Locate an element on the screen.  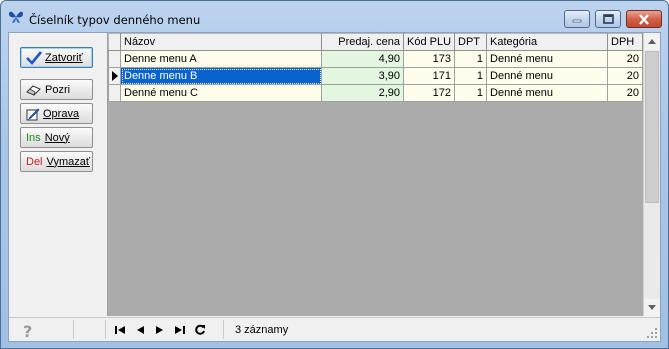
last-record-button is located at coordinates (180, 330).